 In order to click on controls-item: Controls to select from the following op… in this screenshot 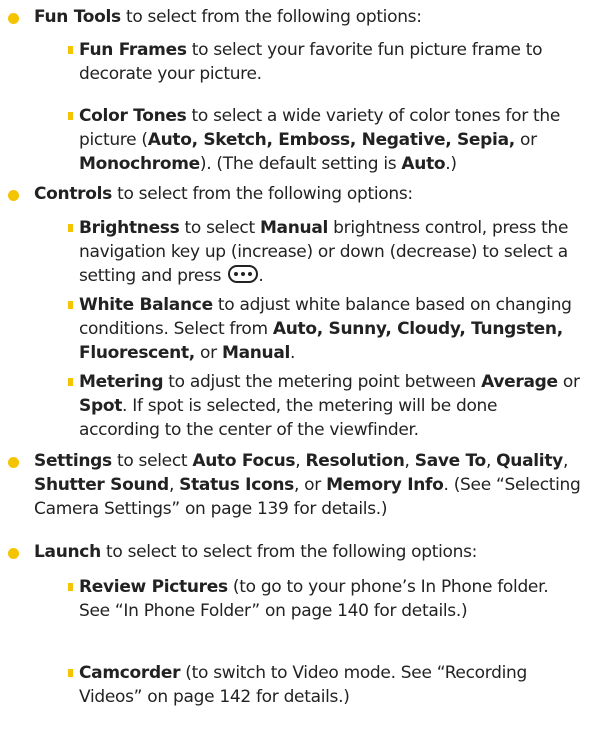, I will do `click(223, 194)`.